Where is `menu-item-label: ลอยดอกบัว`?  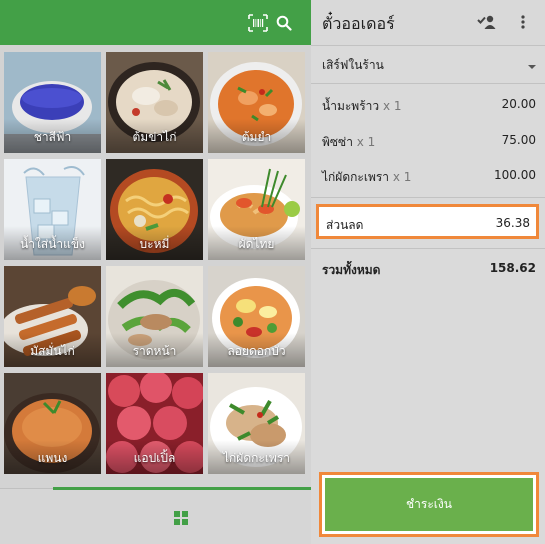 menu-item-label: ลอยดอกบัว is located at coordinates (256, 351).